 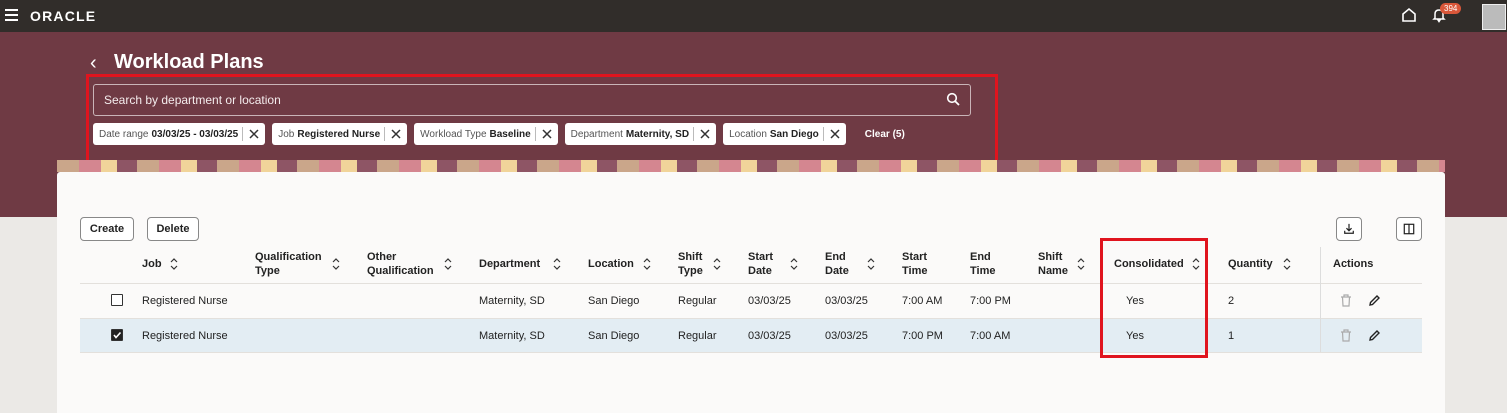 What do you see at coordinates (760, 264) in the screenshot?
I see `col-header-start-date: Start Date` at bounding box center [760, 264].